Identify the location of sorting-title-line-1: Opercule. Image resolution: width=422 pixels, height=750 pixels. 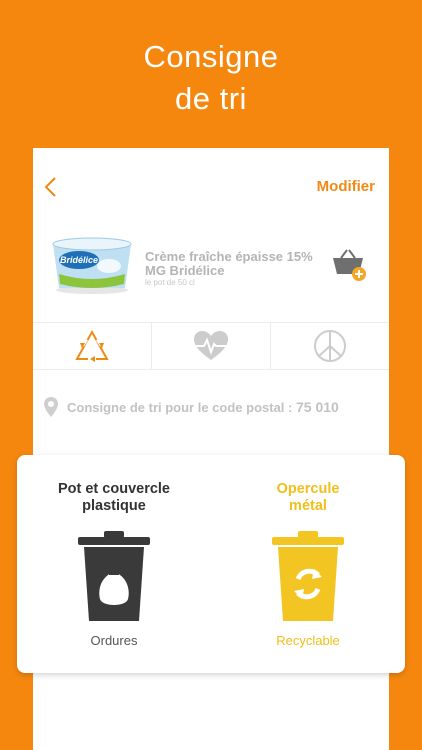
(308, 489).